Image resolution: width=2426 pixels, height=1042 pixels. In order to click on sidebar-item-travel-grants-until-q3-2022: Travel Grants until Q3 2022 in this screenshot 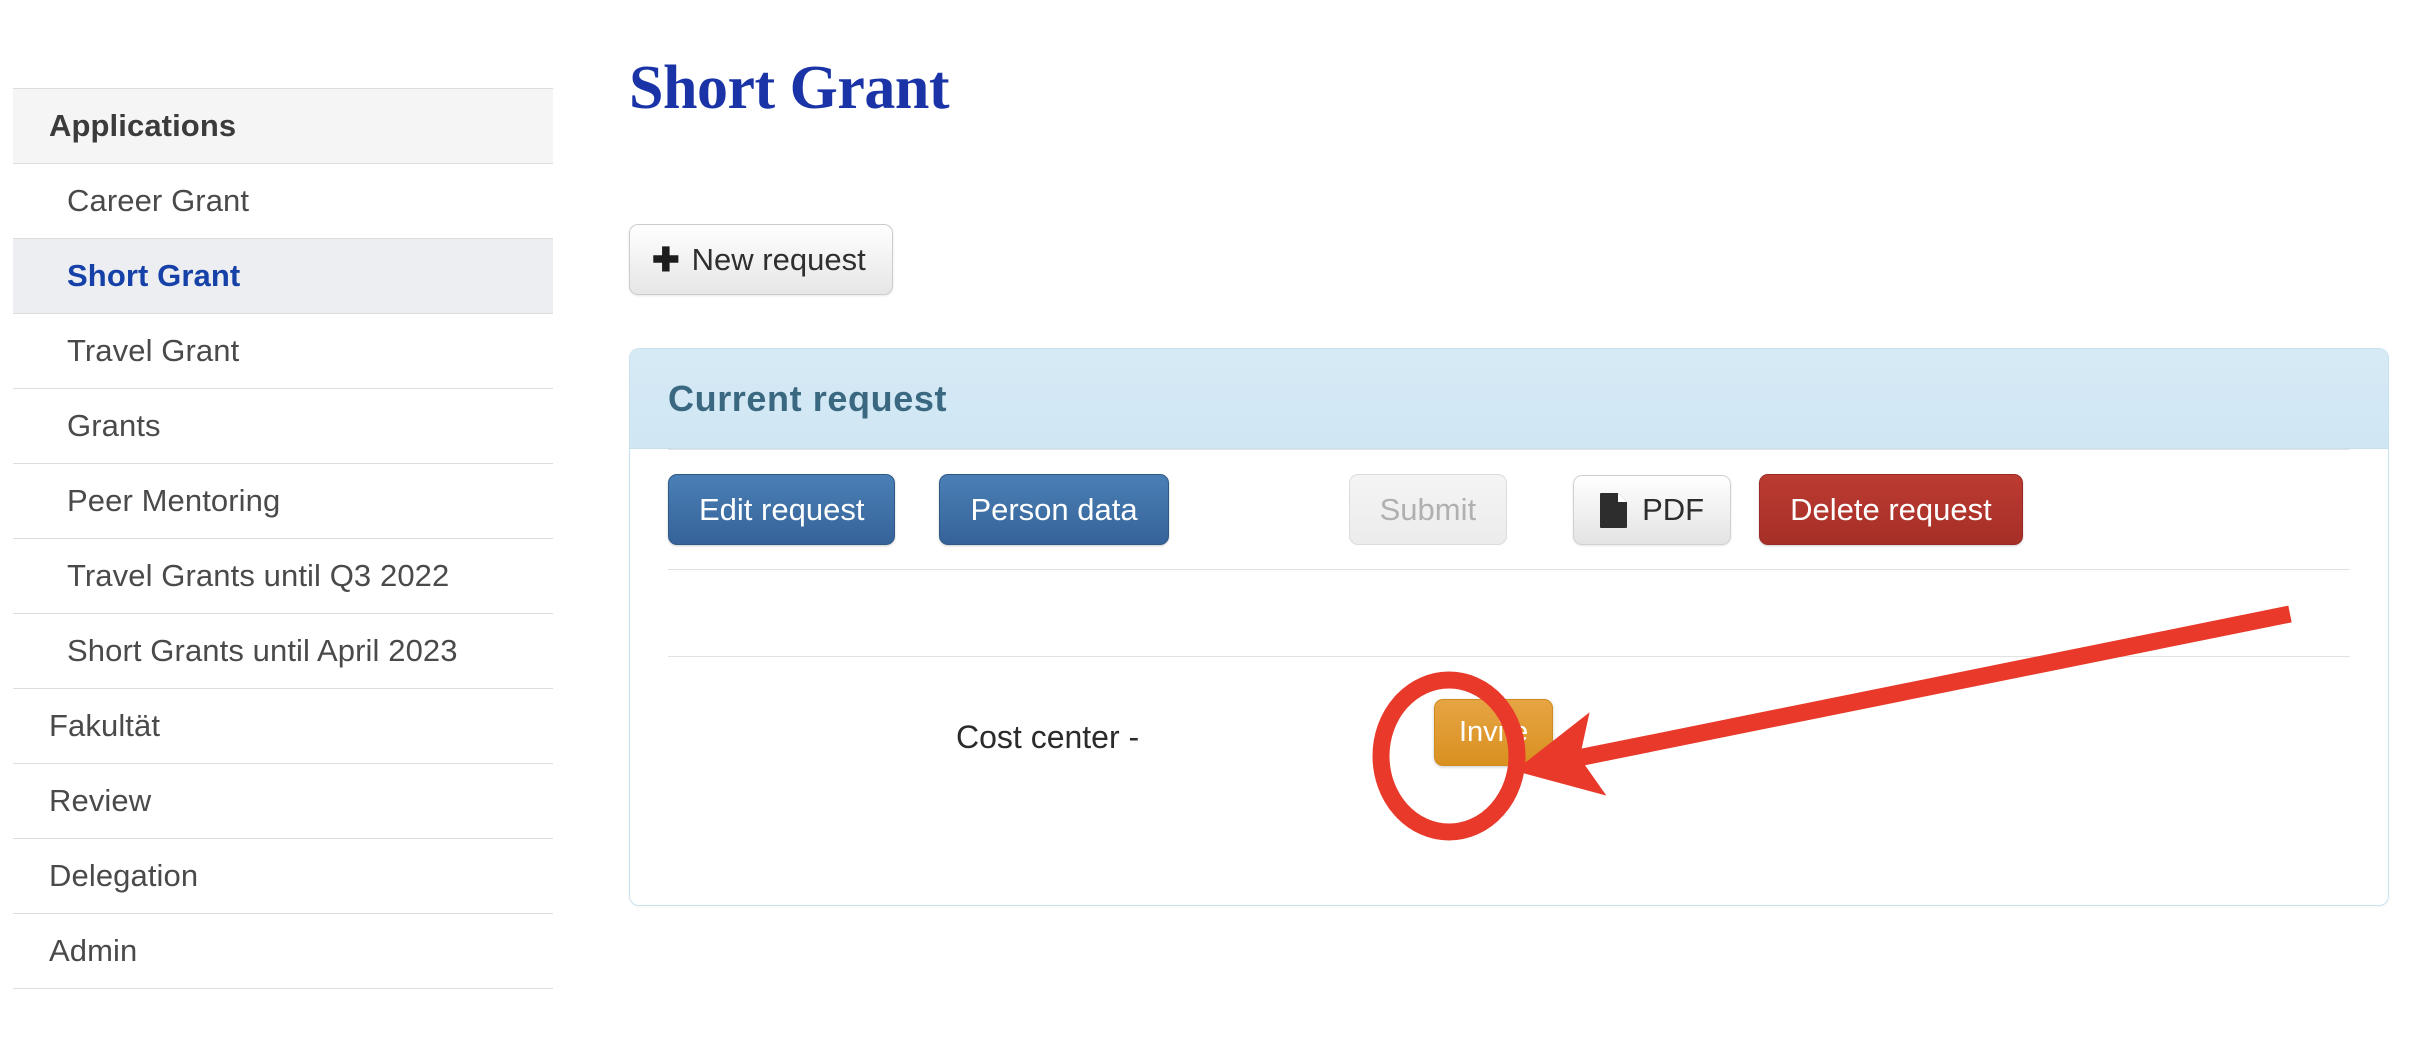, I will do `click(283, 576)`.